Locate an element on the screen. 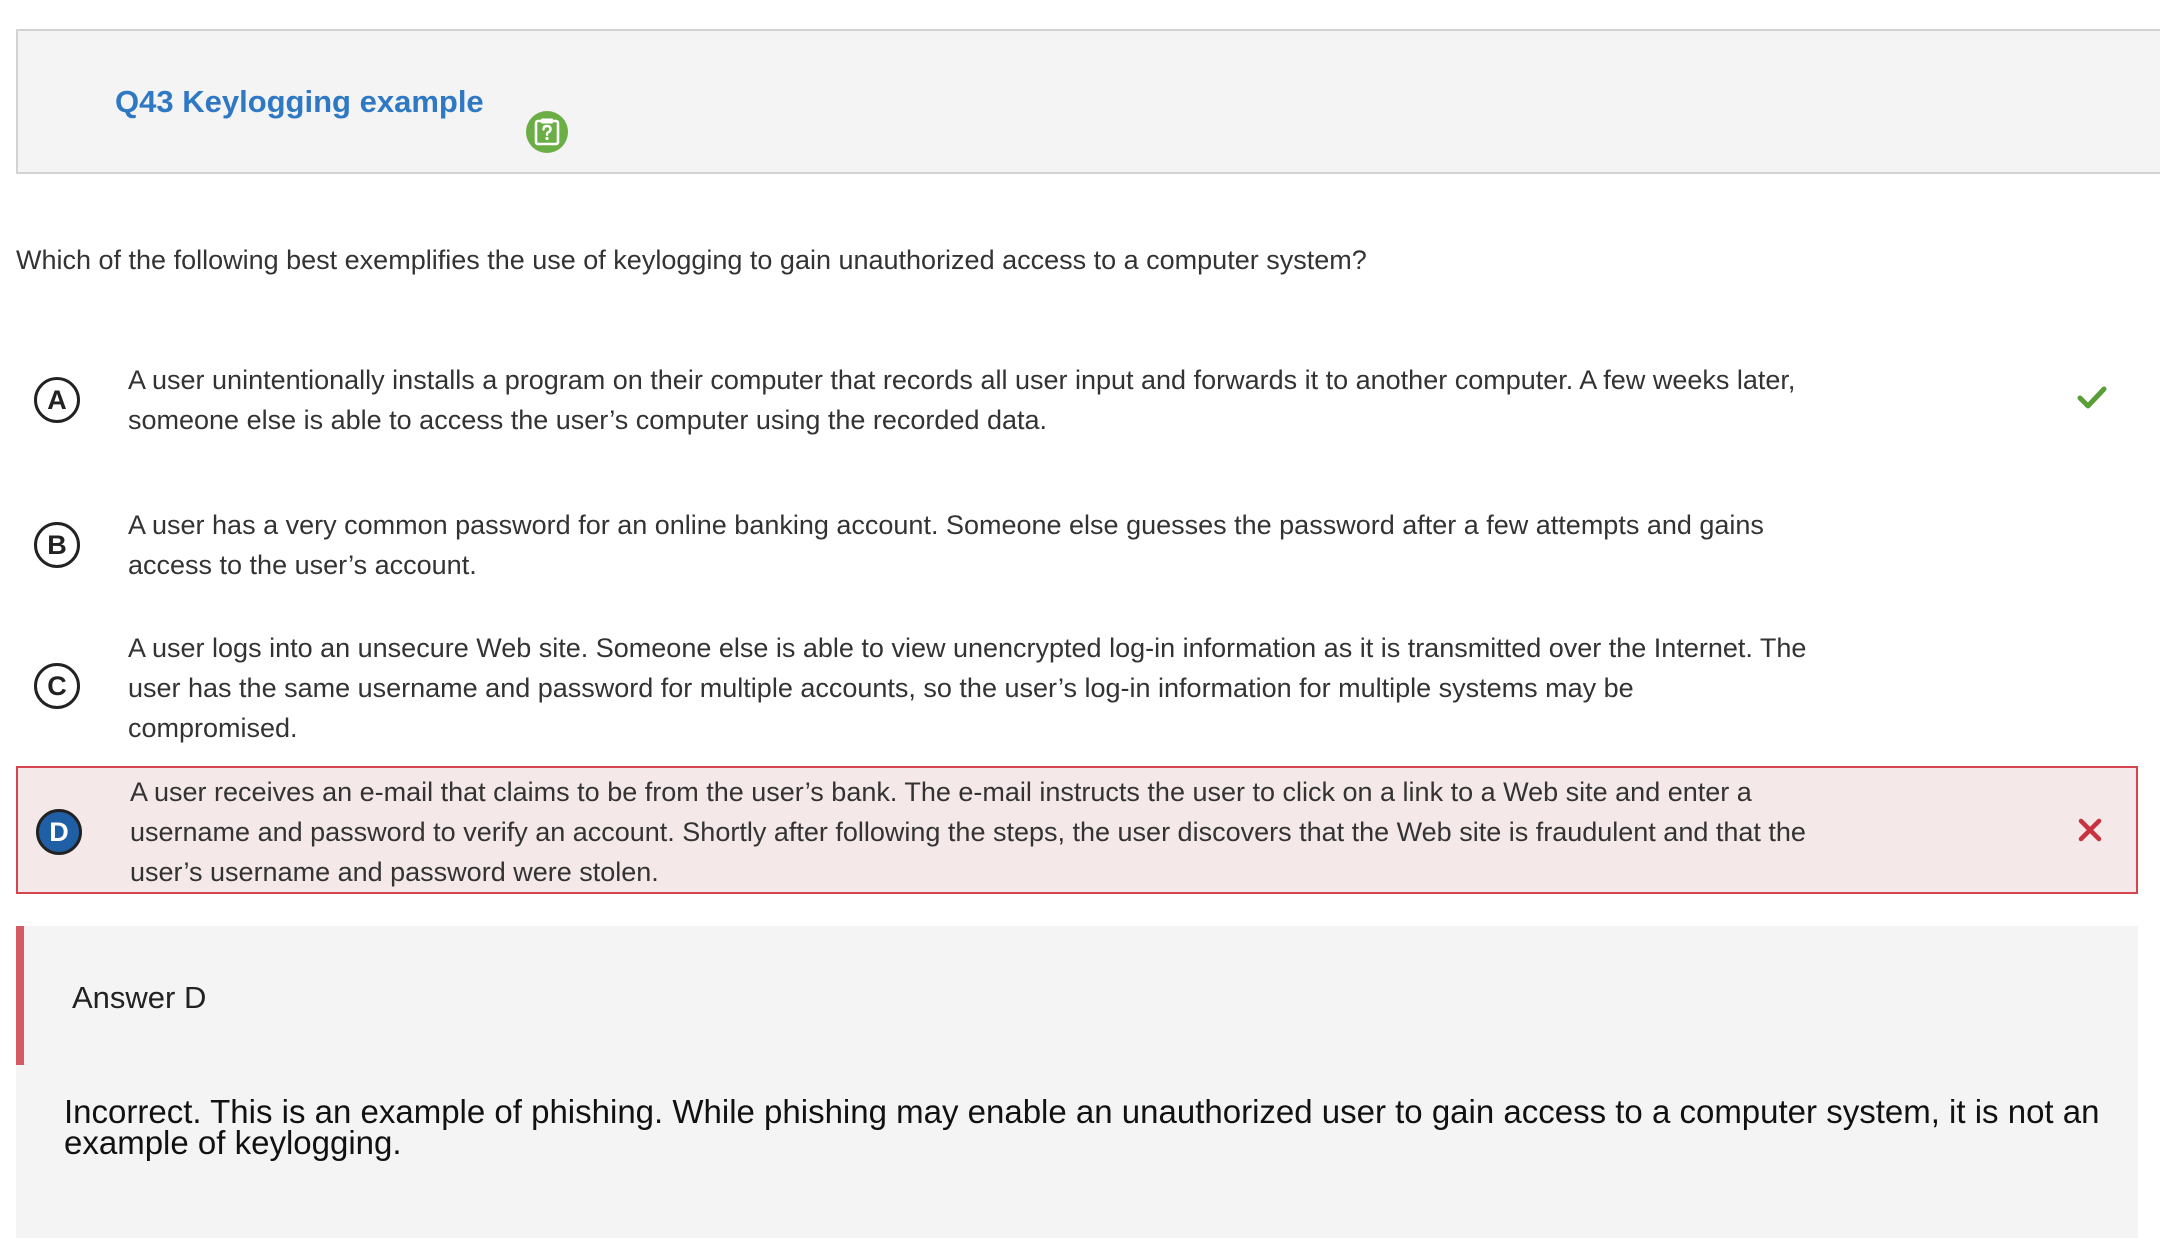 The width and height of the screenshot is (2160, 1238). option-letter-c: C is located at coordinates (57, 686).